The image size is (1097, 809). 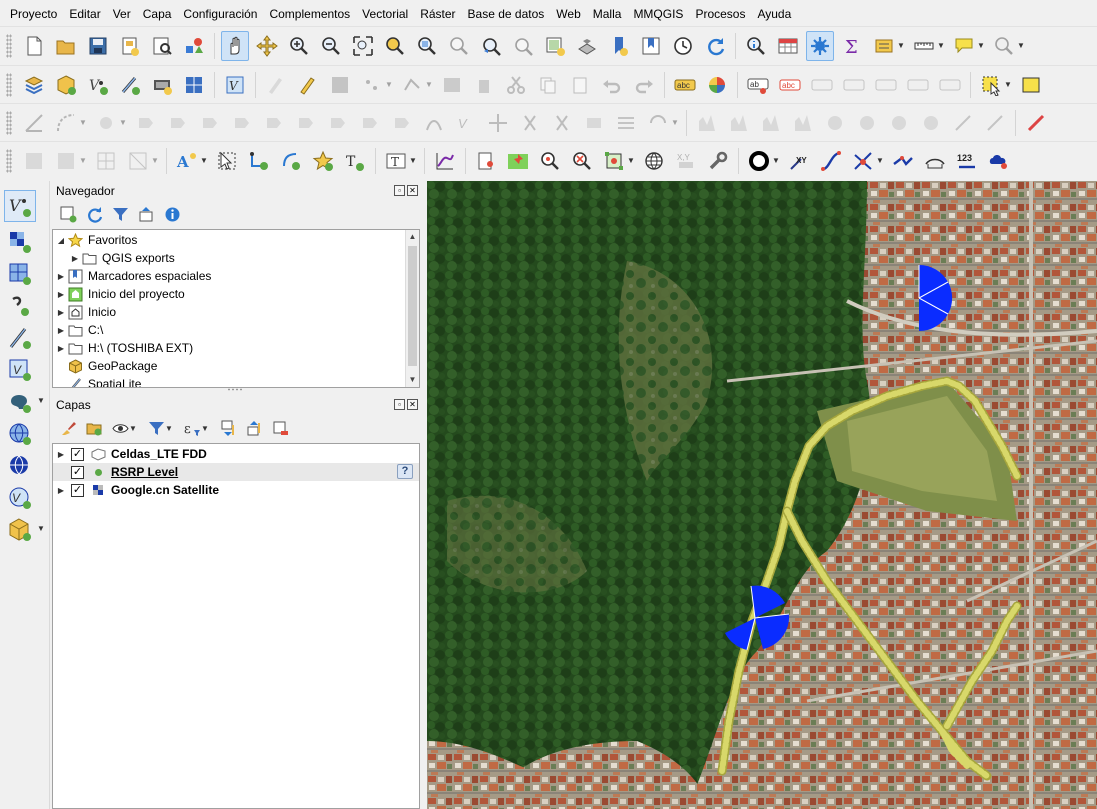 What do you see at coordinates (130, 85) in the screenshot?
I see `new-spatialite-layer-button` at bounding box center [130, 85].